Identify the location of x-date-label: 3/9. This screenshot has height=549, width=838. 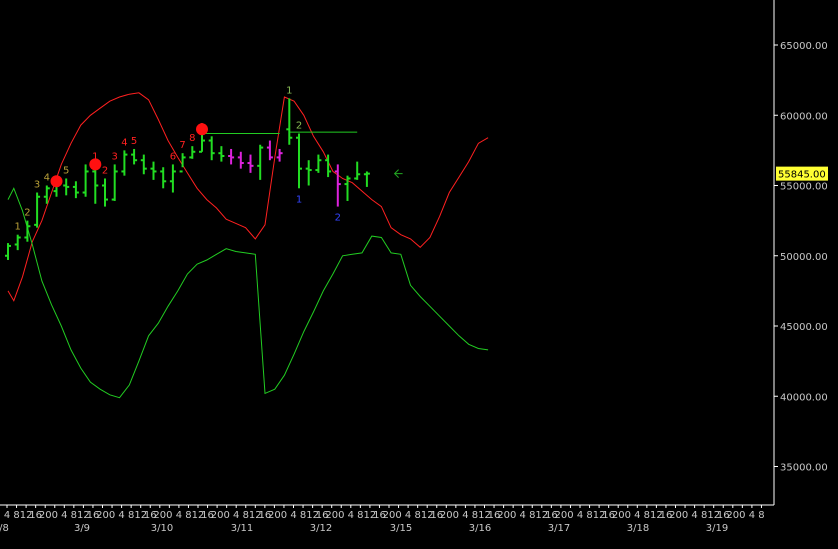
(82, 528).